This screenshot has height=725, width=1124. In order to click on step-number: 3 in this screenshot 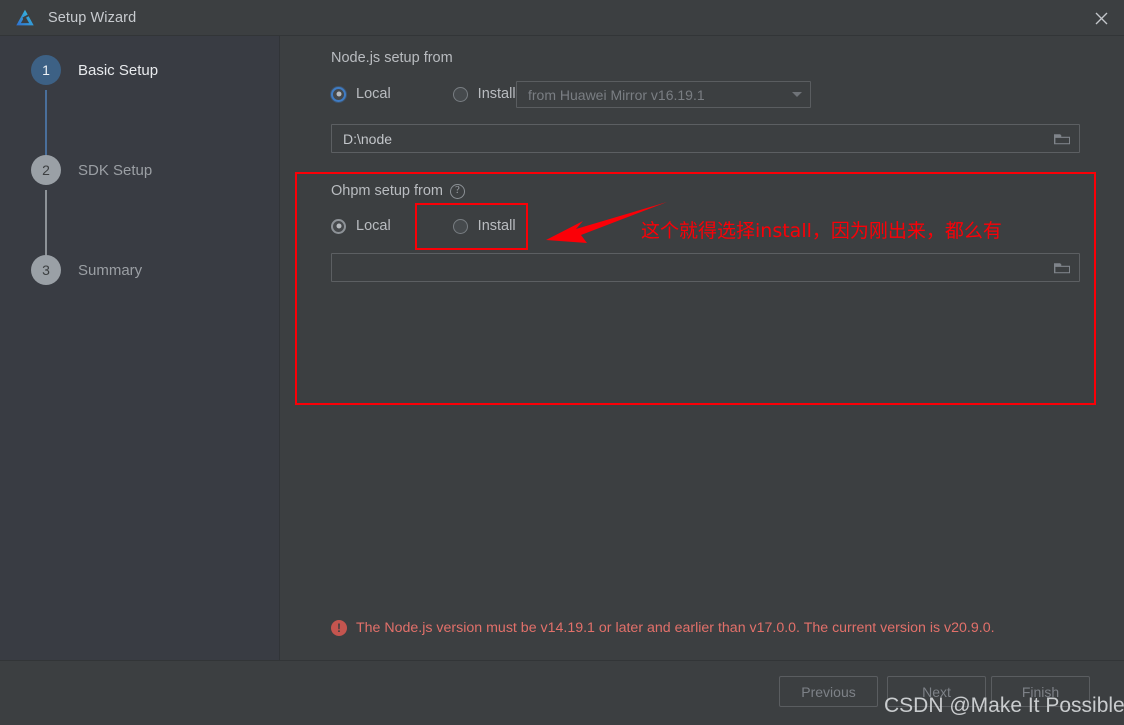, I will do `click(46, 270)`.